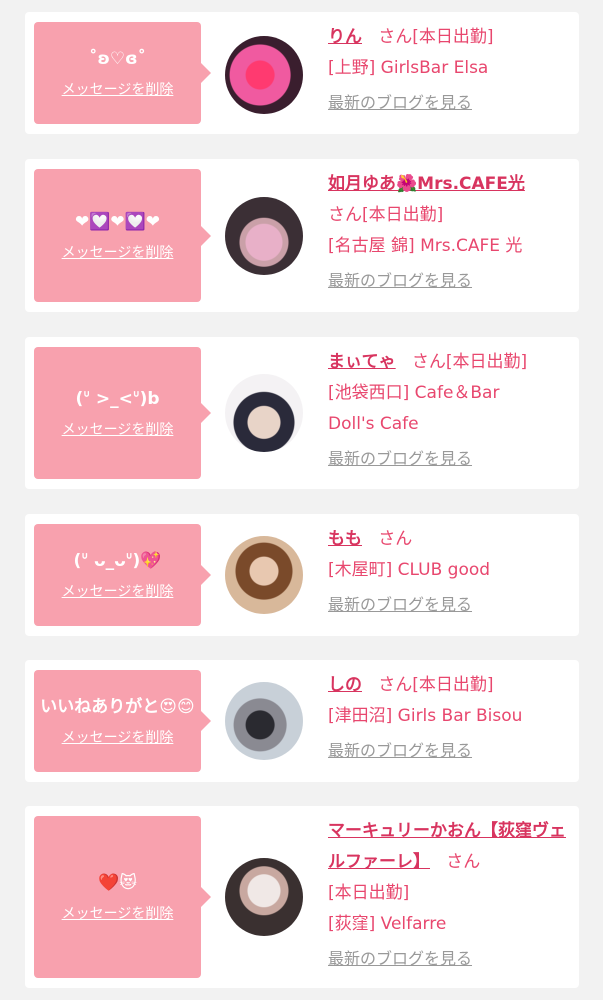 Image resolution: width=603 pixels, height=1000 pixels. Describe the element at coordinates (117, 59) in the screenshot. I see `message-text: ˚ʚ♡ɞ˚` at that location.